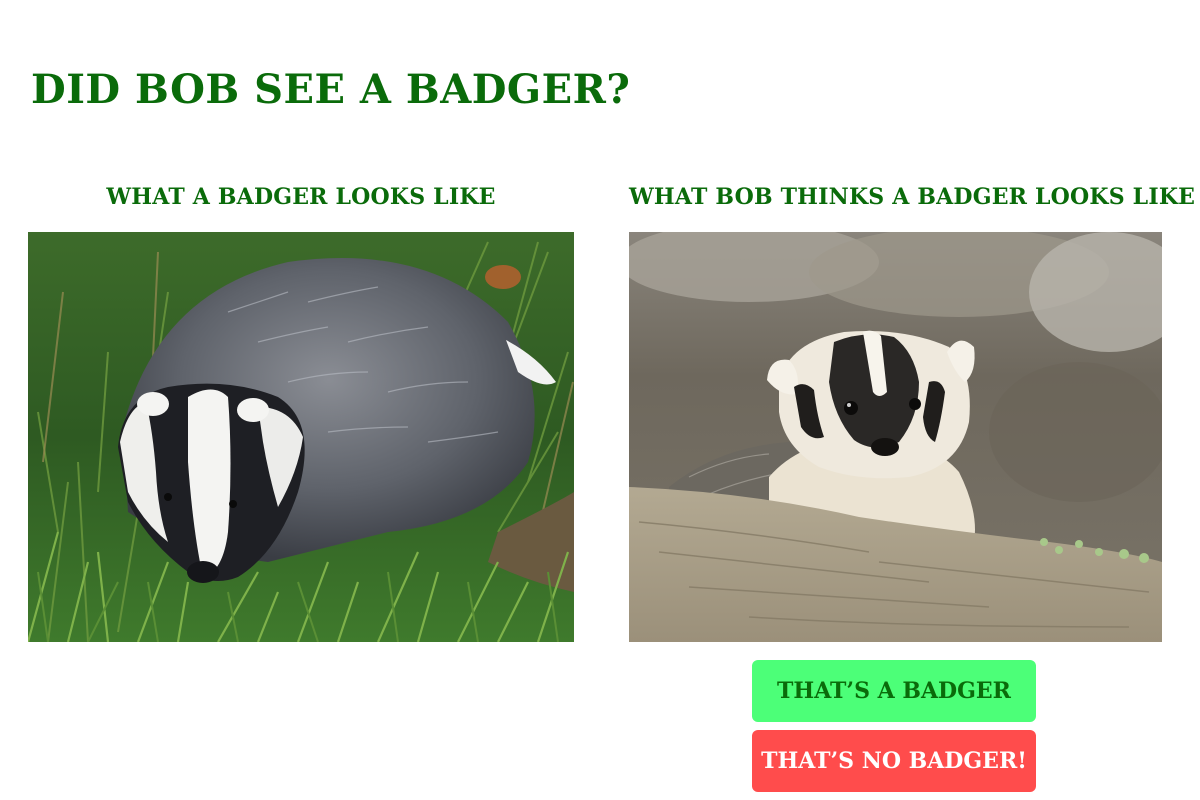 This screenshot has height=800, width=1200. What do you see at coordinates (894, 761) in the screenshot?
I see `thats-no-badger-button: THAT’S NO BADGER!` at bounding box center [894, 761].